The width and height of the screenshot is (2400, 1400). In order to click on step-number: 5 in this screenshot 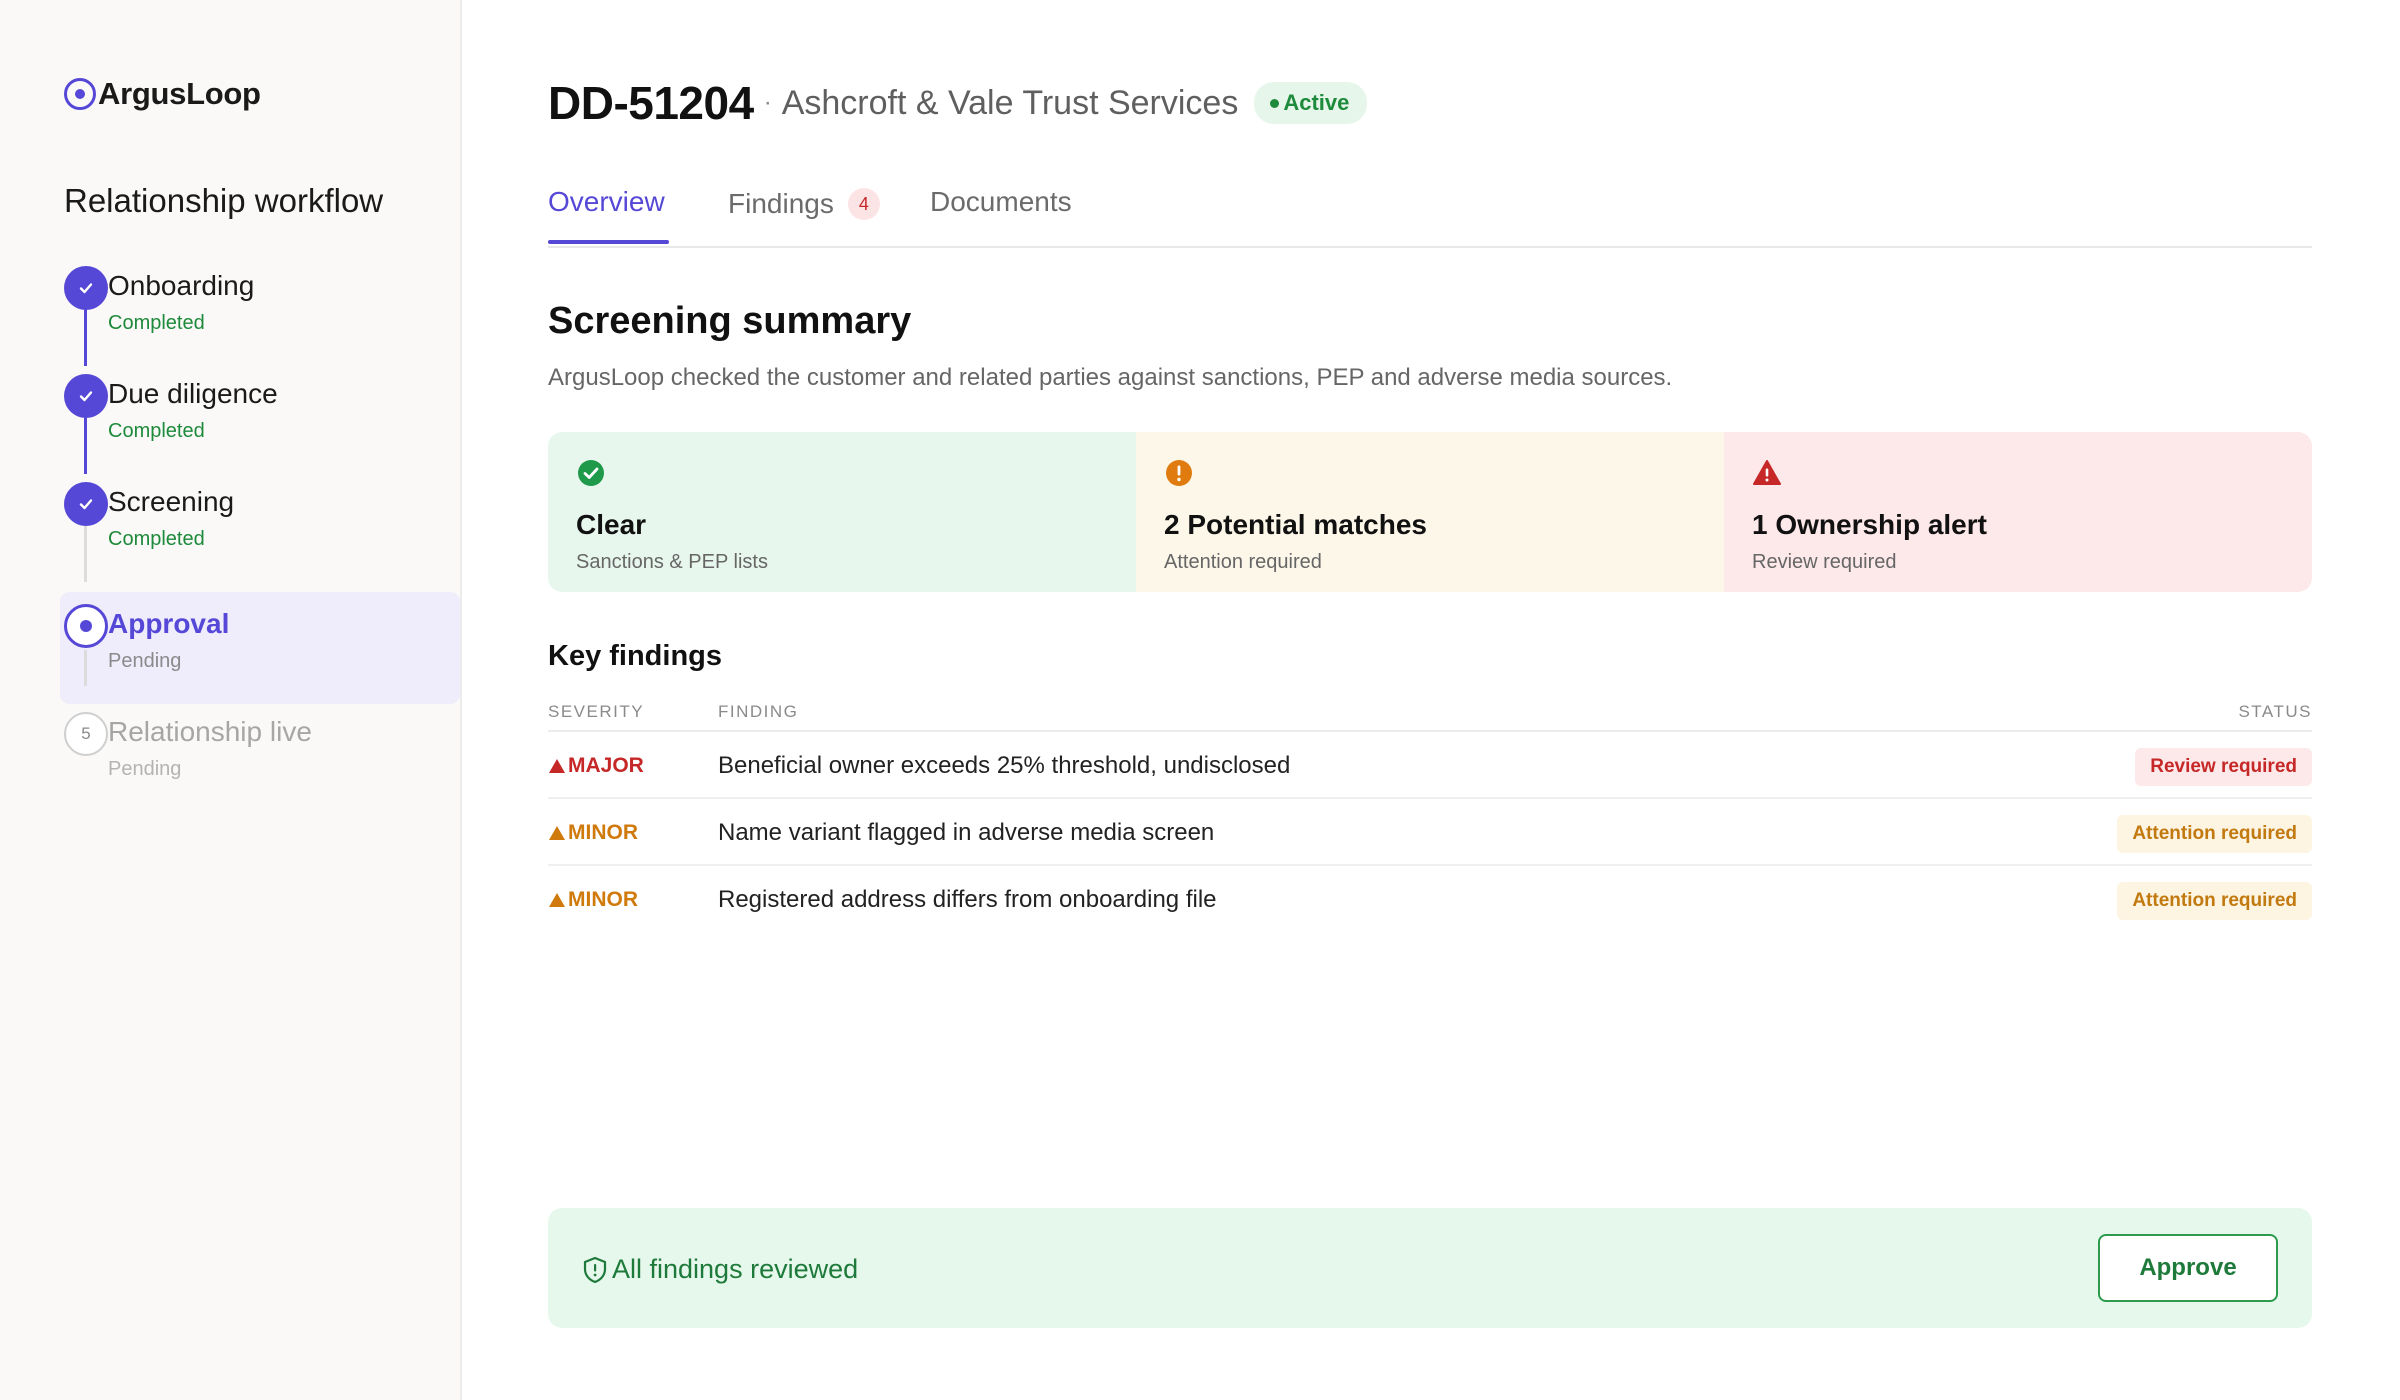, I will do `click(86, 734)`.